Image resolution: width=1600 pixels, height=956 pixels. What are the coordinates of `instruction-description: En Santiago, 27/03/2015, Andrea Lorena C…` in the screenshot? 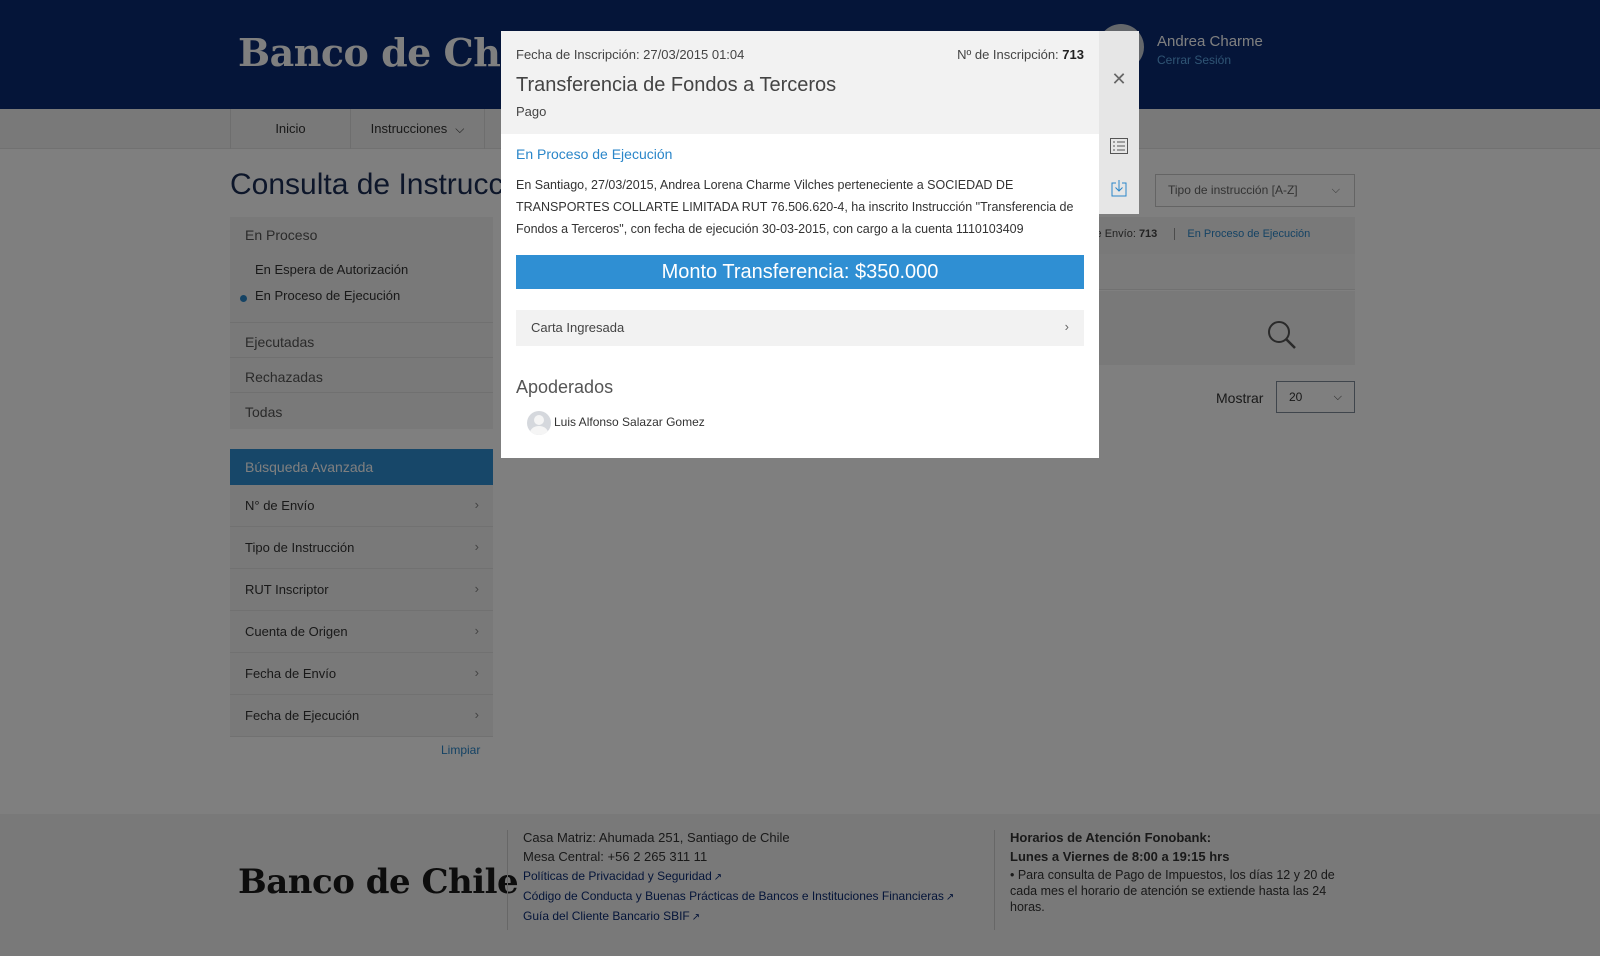 It's located at (795, 207).